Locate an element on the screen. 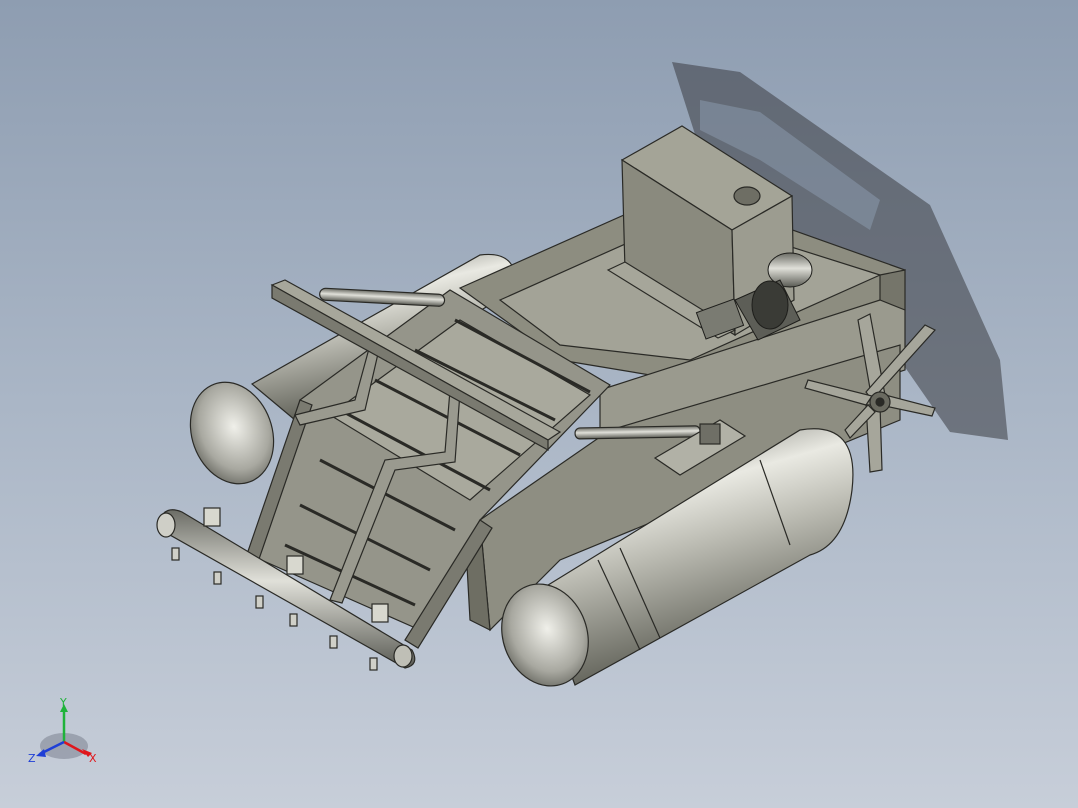  z-axis-label: Z is located at coordinates (32, 758).